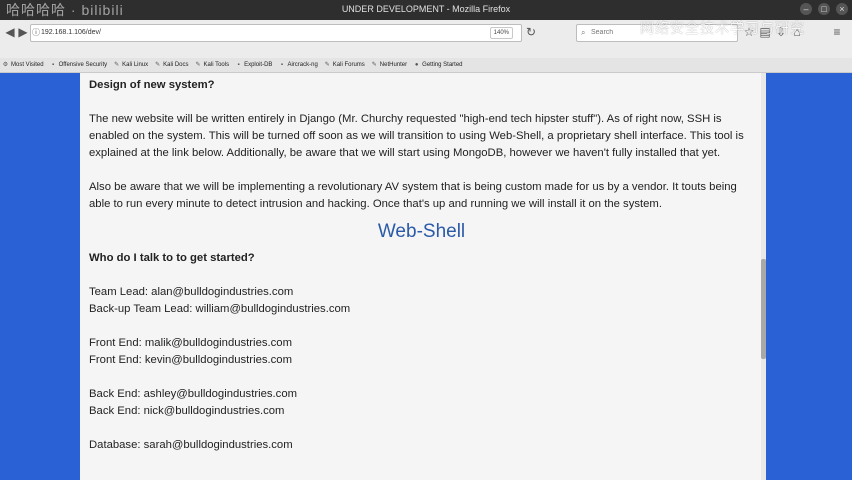 The image size is (852, 480). Describe the element at coordinates (187, 411) in the screenshot. I see `contact-back-end-nick: Back End: nick@bulldogindustries.com` at that location.